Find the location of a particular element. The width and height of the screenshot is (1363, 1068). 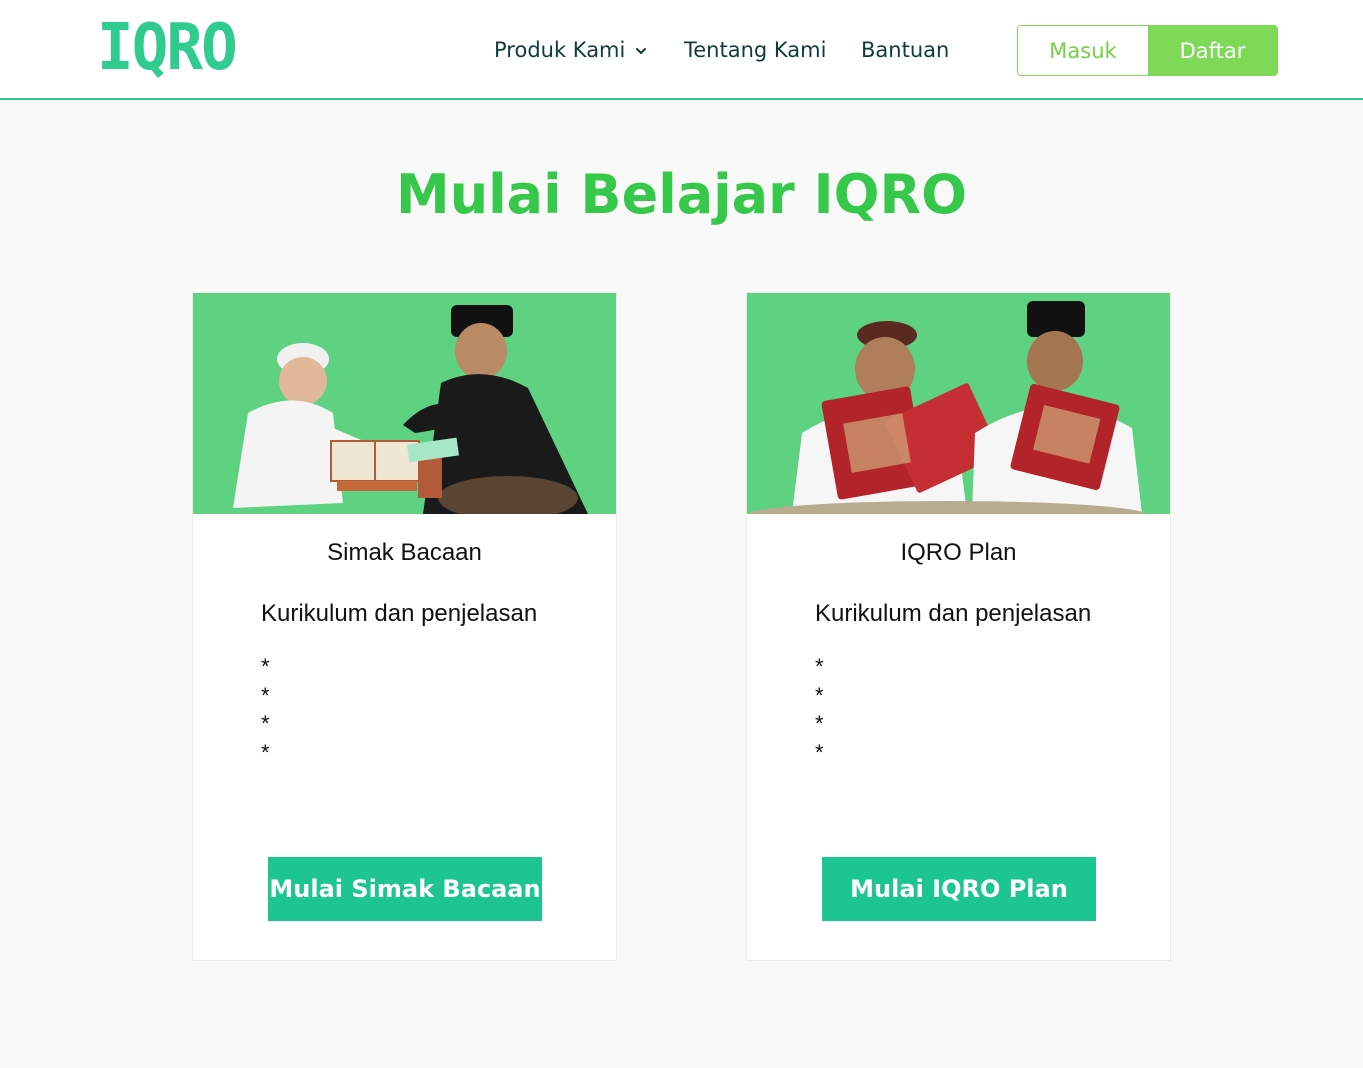

nav-produk-kami: Produk Kami is located at coordinates (571, 50).